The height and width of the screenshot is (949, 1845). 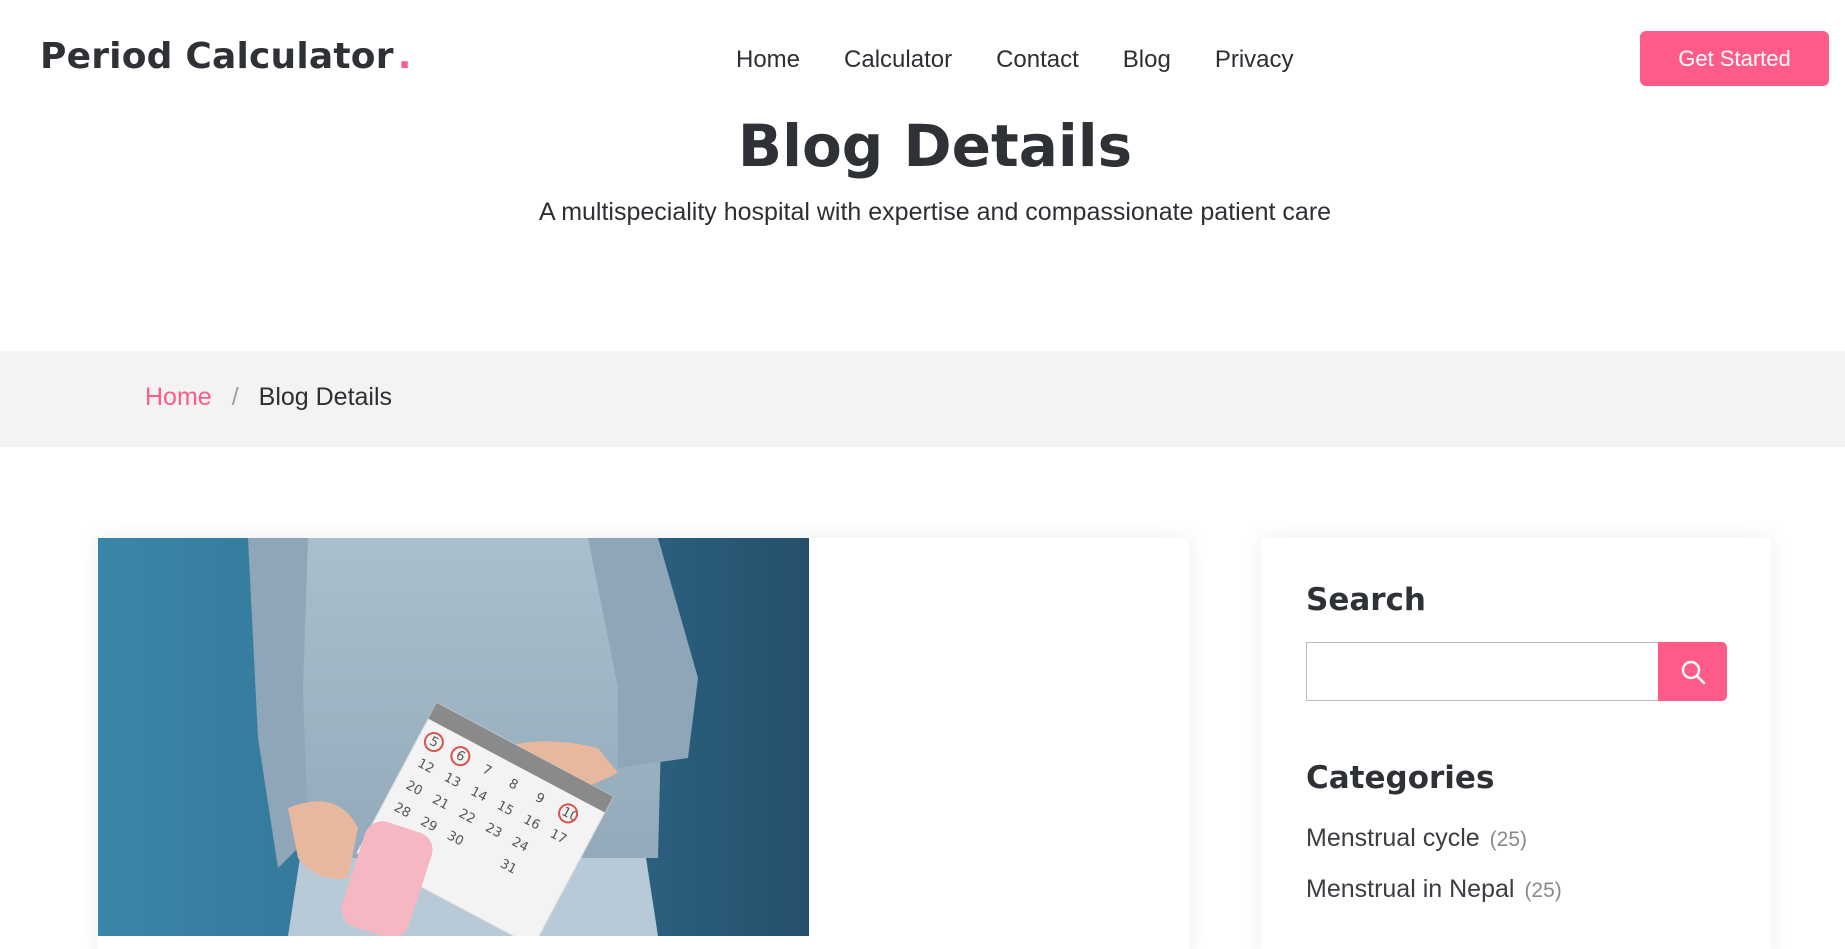 I want to click on category-label: Menstrual in Nepal, so click(x=1410, y=889).